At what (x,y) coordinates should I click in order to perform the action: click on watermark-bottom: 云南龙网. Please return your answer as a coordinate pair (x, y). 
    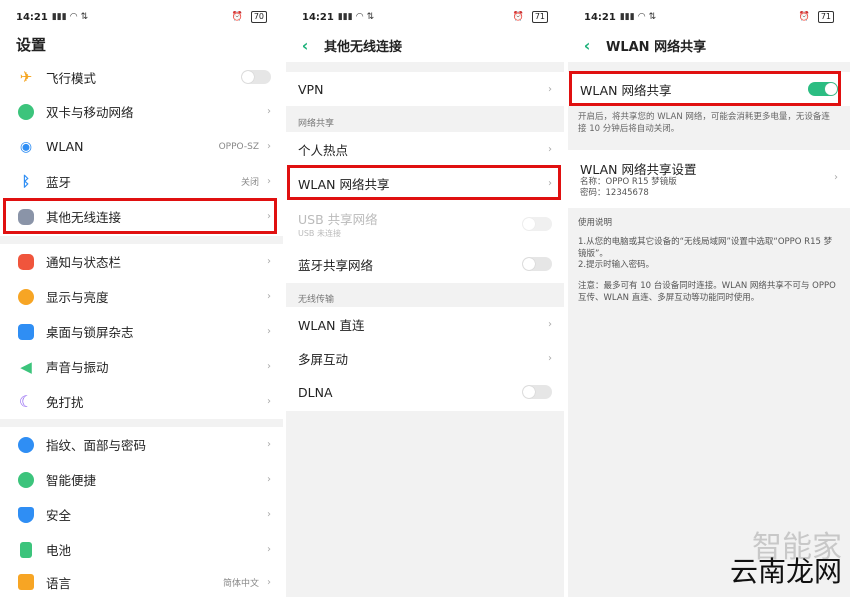
    Looking at the image, I should click on (785, 571).